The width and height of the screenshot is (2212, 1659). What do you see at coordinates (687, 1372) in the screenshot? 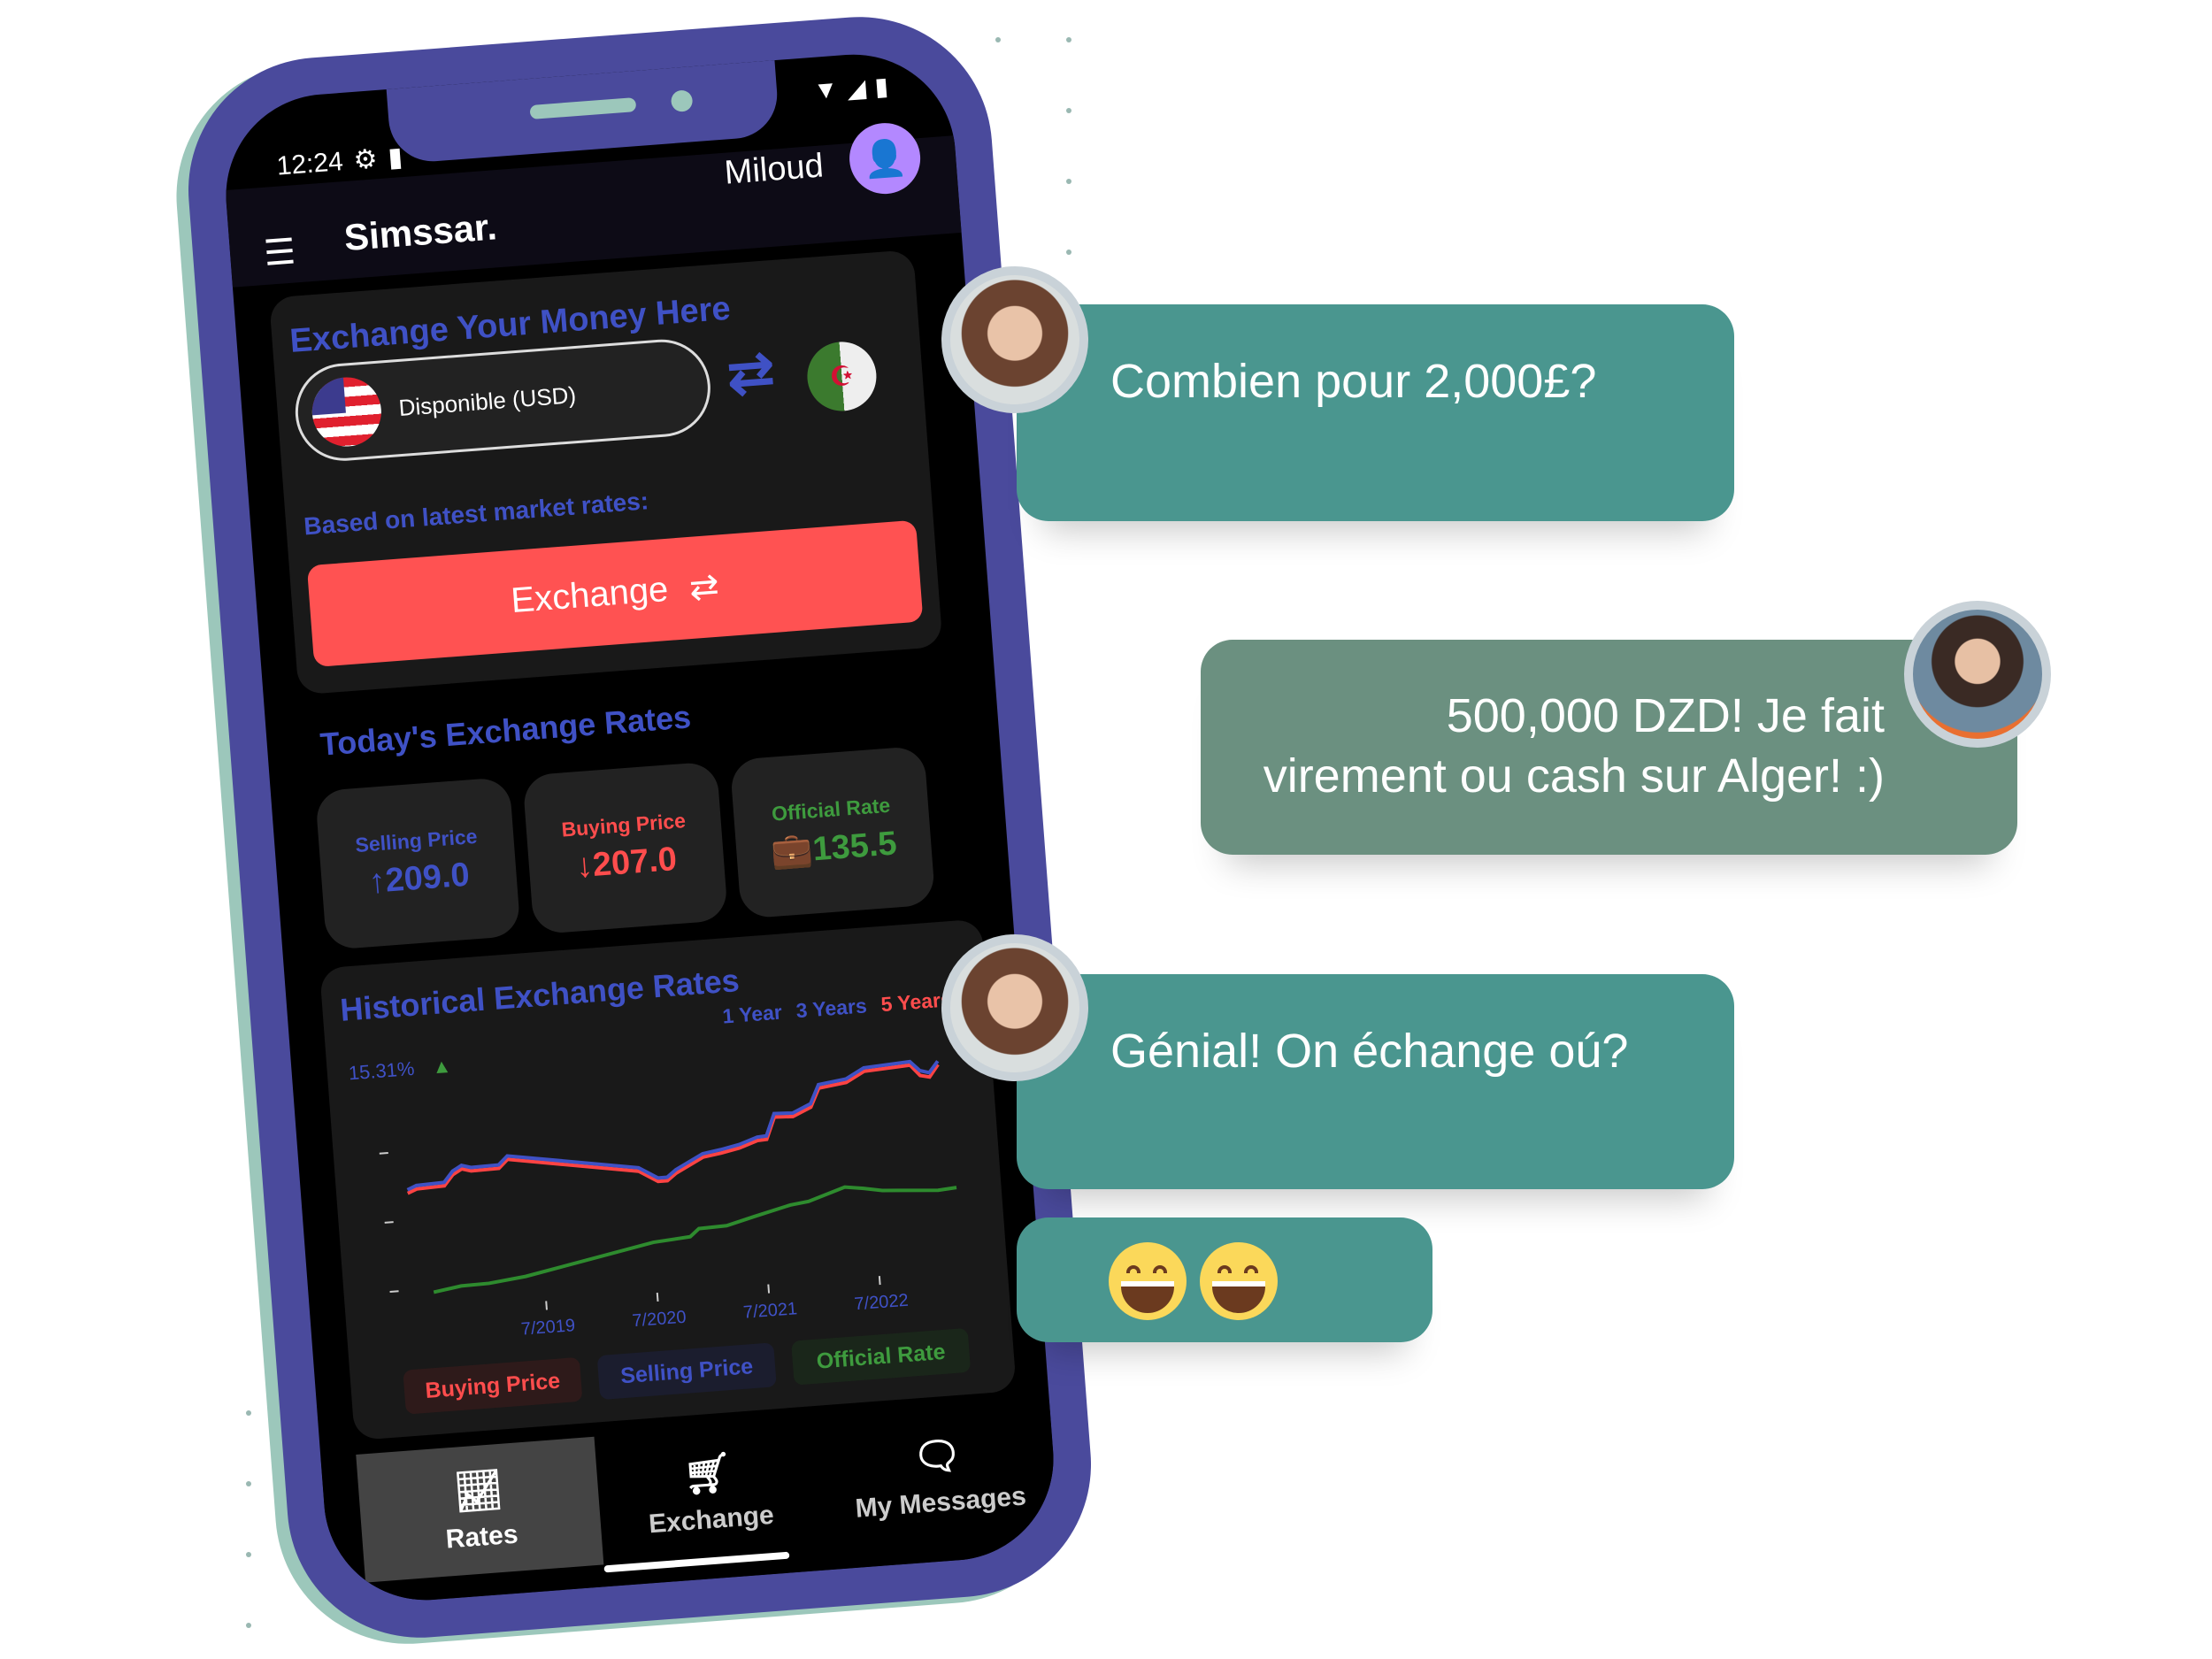
I see `legend-selling-price: Selling Price` at bounding box center [687, 1372].